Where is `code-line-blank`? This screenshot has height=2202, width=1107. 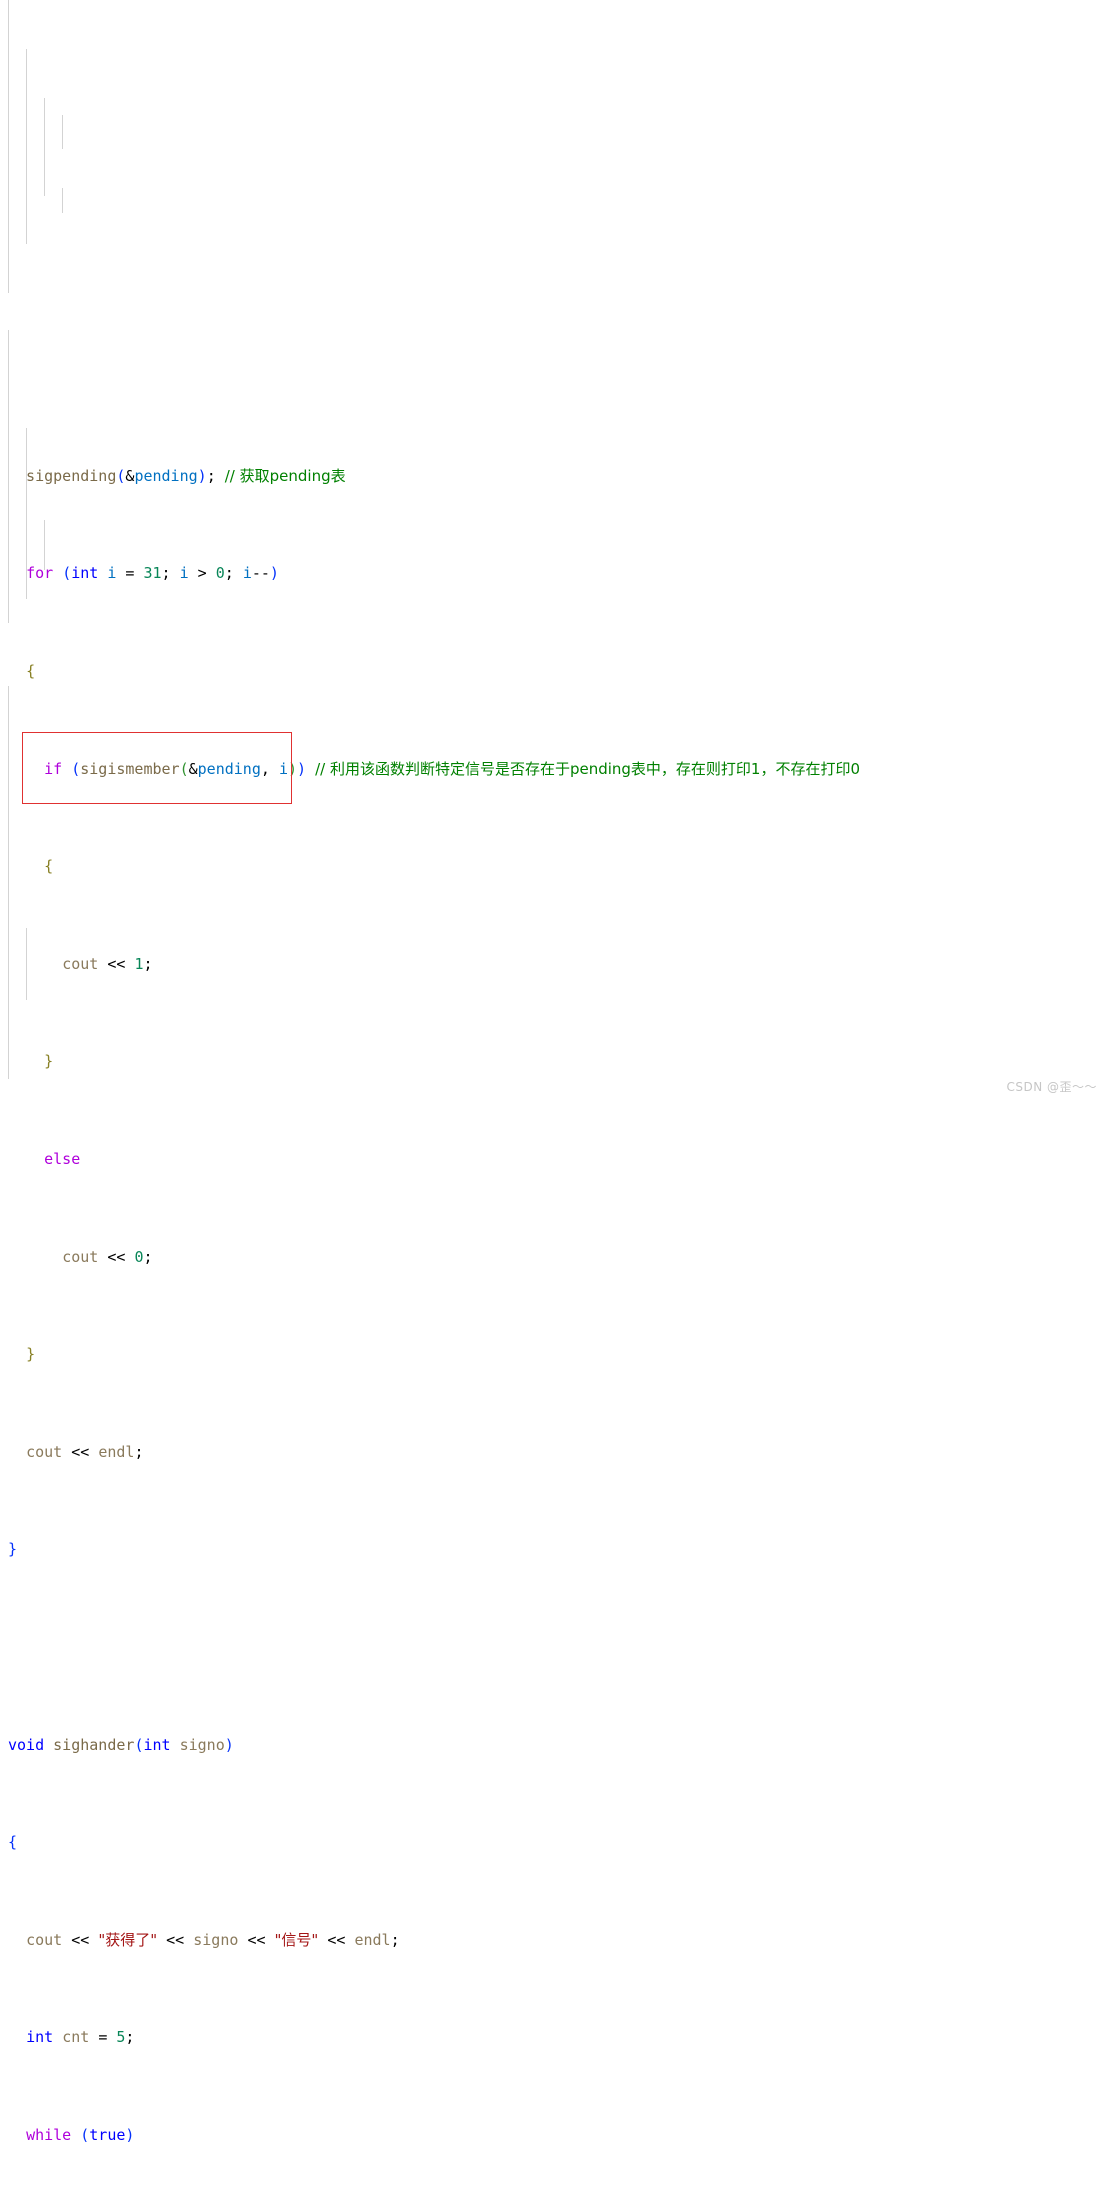 code-line-blank is located at coordinates (553, 1647).